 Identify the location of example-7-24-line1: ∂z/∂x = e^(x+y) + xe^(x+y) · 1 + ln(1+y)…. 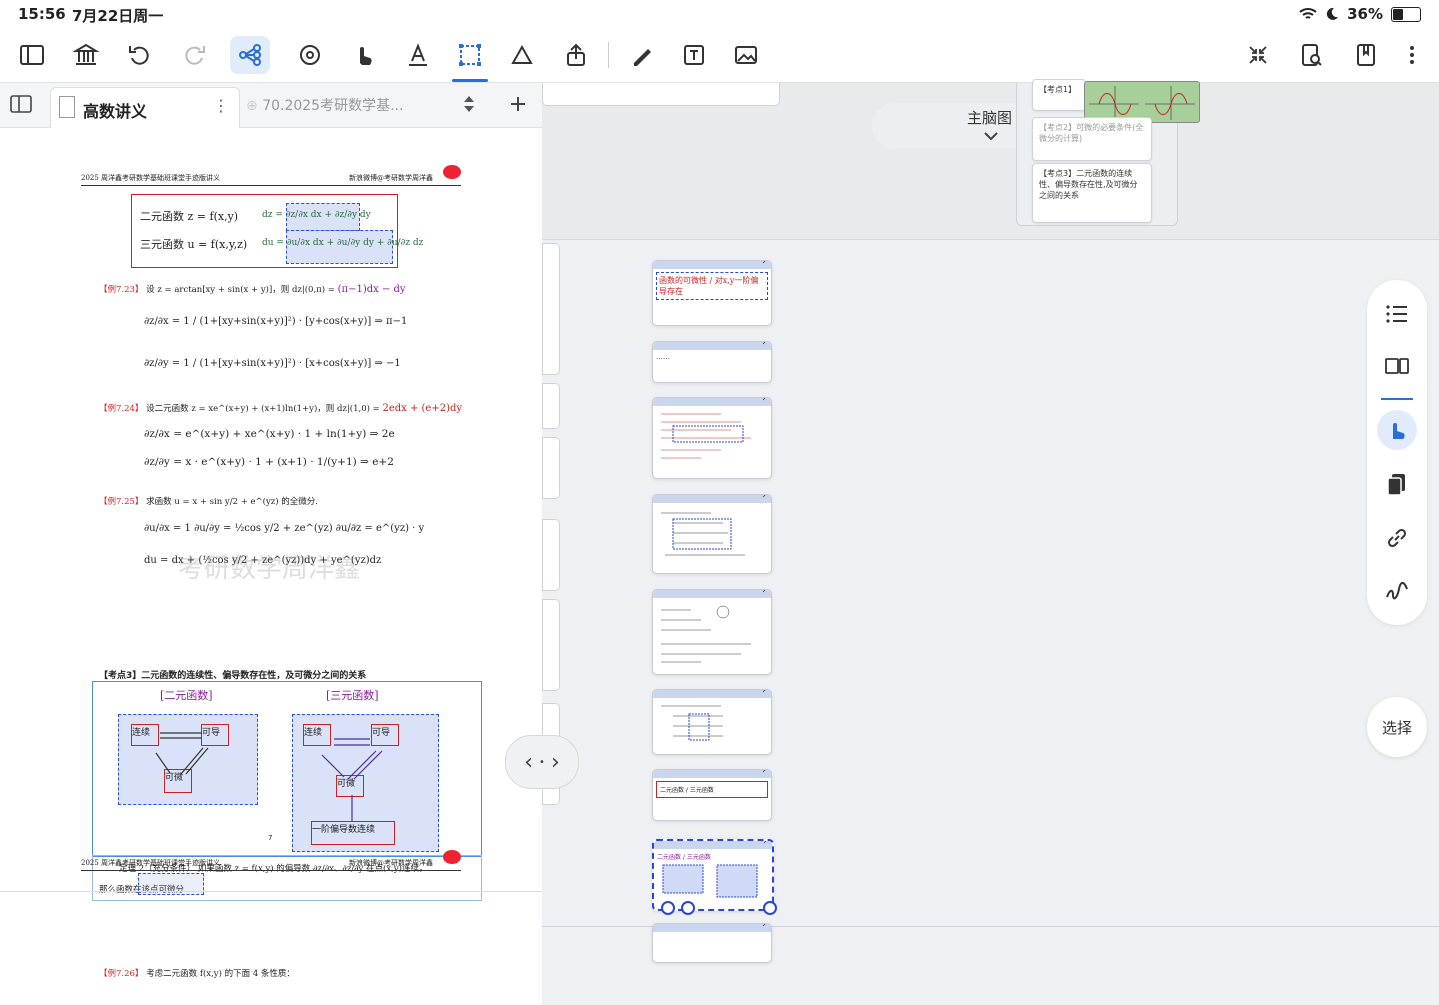
(269, 434).